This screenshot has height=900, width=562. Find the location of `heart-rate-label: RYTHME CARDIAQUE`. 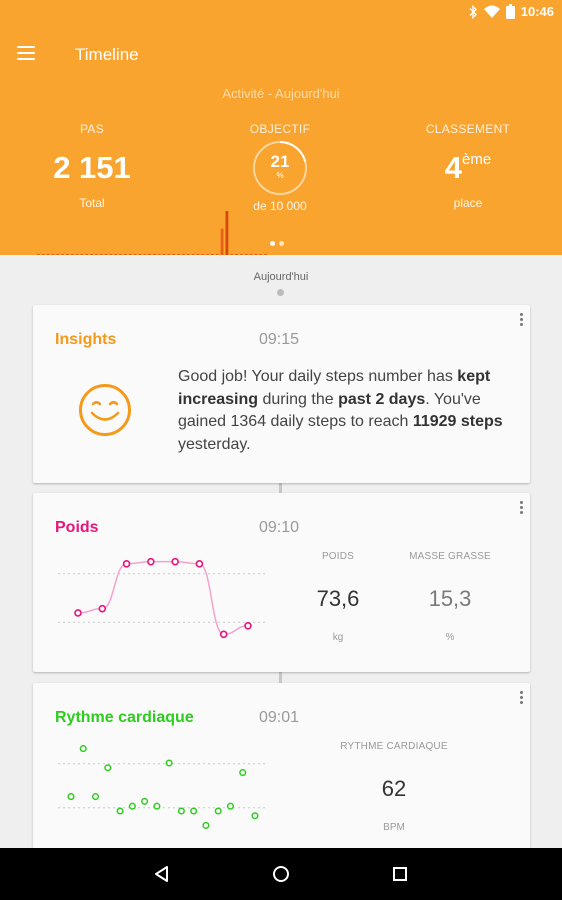

heart-rate-label: RYTHME CARDIAQUE is located at coordinates (394, 746).